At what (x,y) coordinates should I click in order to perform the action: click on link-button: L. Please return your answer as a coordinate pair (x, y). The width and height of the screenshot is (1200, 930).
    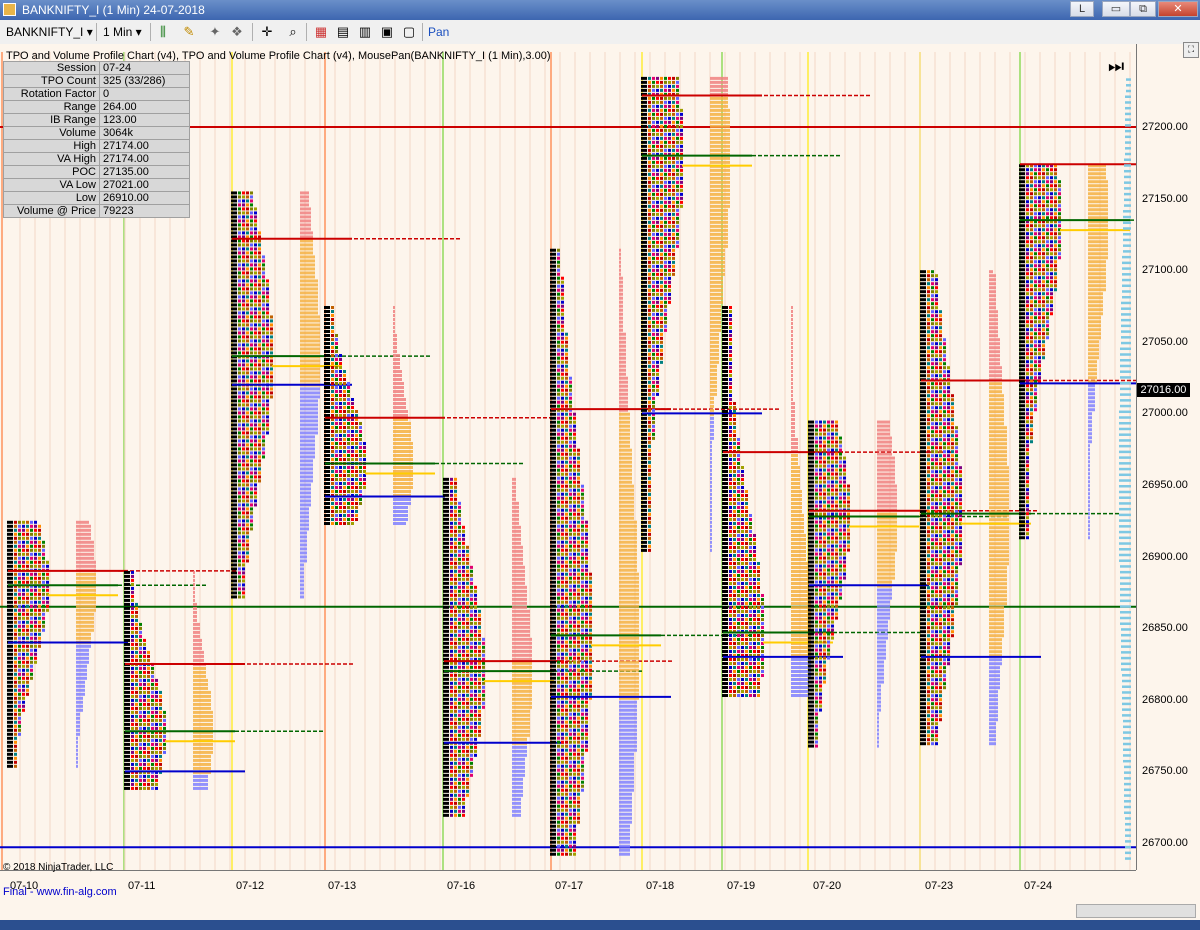
    Looking at the image, I should click on (1082, 9).